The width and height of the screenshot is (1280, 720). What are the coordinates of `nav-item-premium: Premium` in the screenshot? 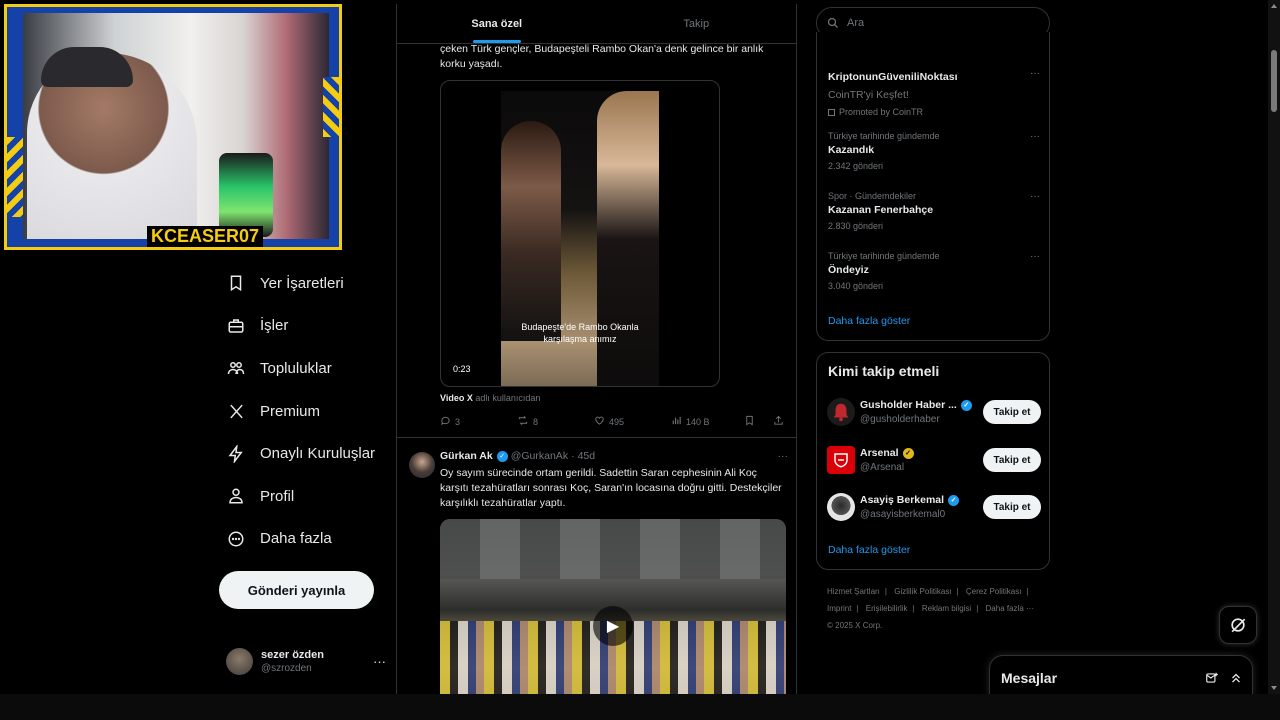 It's located at (306, 411).